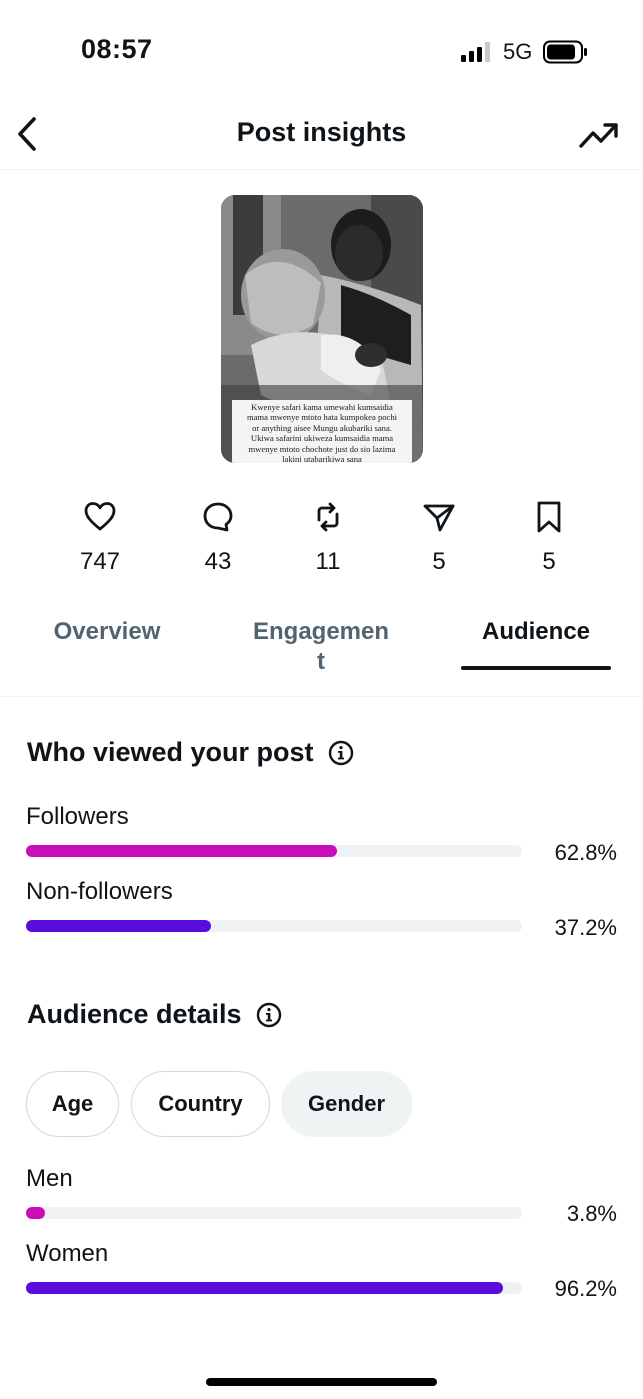  What do you see at coordinates (170, 752) in the screenshot?
I see `who-viewed-title: Who viewed your post` at bounding box center [170, 752].